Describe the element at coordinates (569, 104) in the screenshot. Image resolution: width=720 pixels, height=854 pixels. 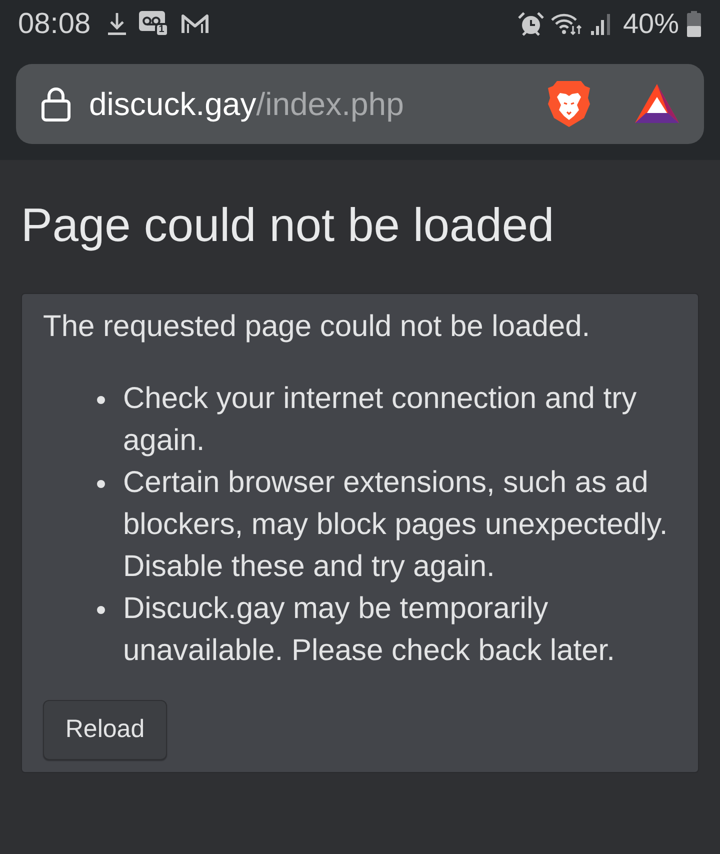
I see `lion-shield-icon` at that location.